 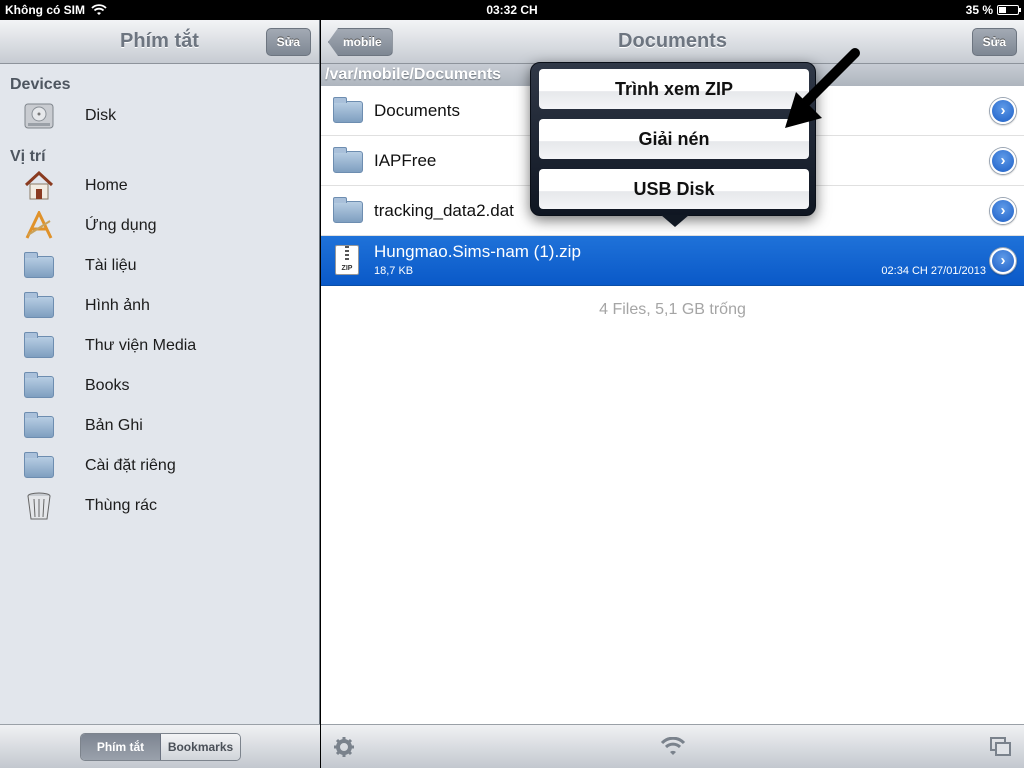 What do you see at coordinates (141, 345) in the screenshot?
I see `sidebar-item-label: Thư viện Media` at bounding box center [141, 345].